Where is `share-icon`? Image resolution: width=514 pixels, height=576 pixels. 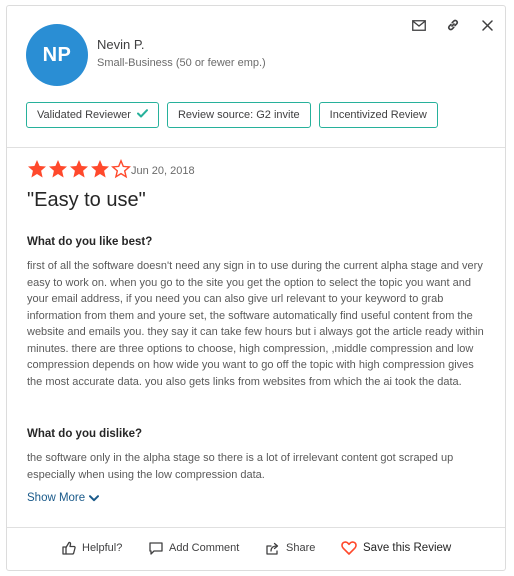 share-icon is located at coordinates (272, 548).